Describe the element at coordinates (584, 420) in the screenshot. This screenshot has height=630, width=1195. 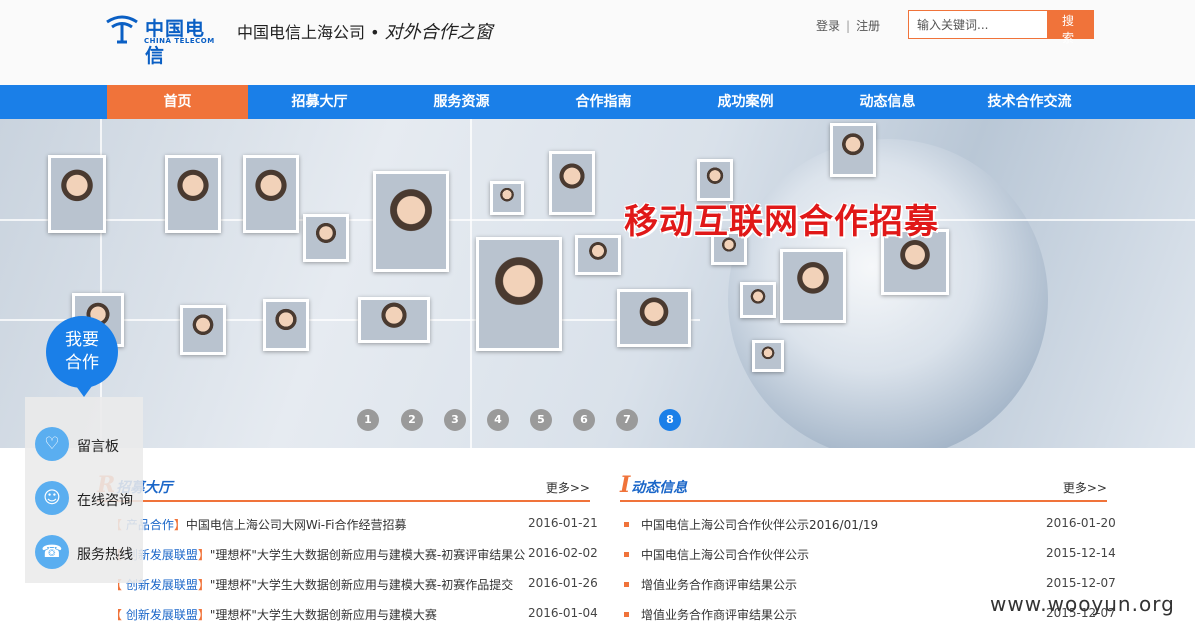
I see `carousel-dot: 6` at that location.